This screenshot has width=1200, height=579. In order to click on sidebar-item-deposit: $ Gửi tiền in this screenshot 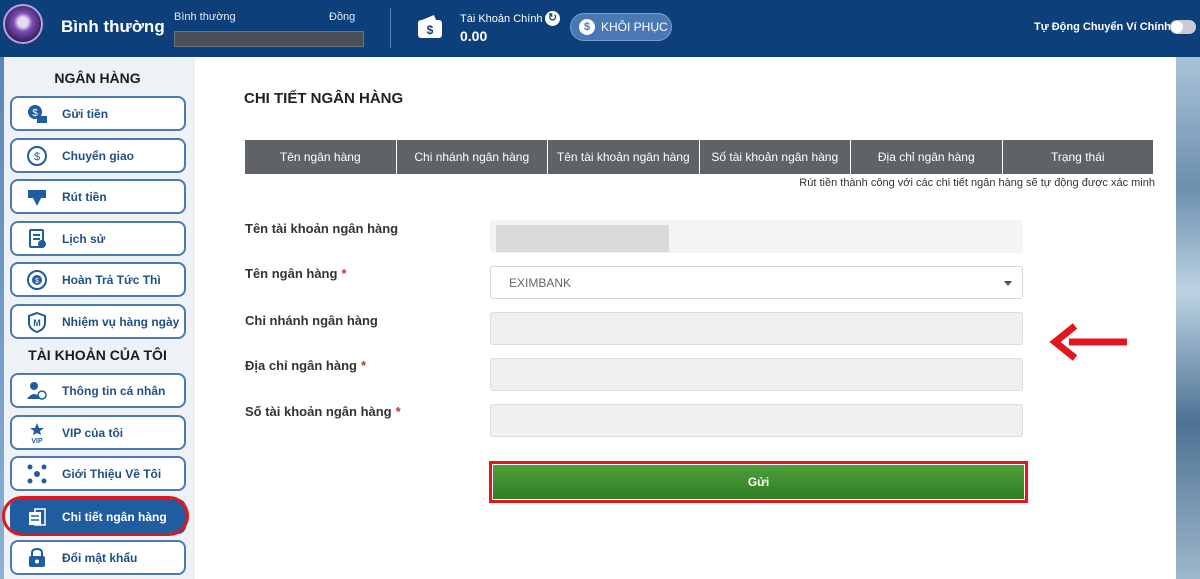, I will do `click(98, 113)`.